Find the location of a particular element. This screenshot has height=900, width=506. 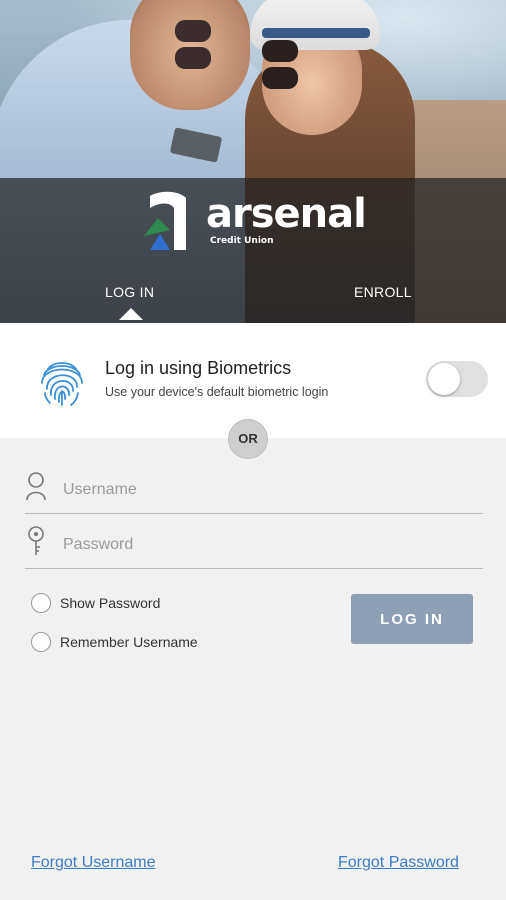

username-input is located at coordinates (263, 490).